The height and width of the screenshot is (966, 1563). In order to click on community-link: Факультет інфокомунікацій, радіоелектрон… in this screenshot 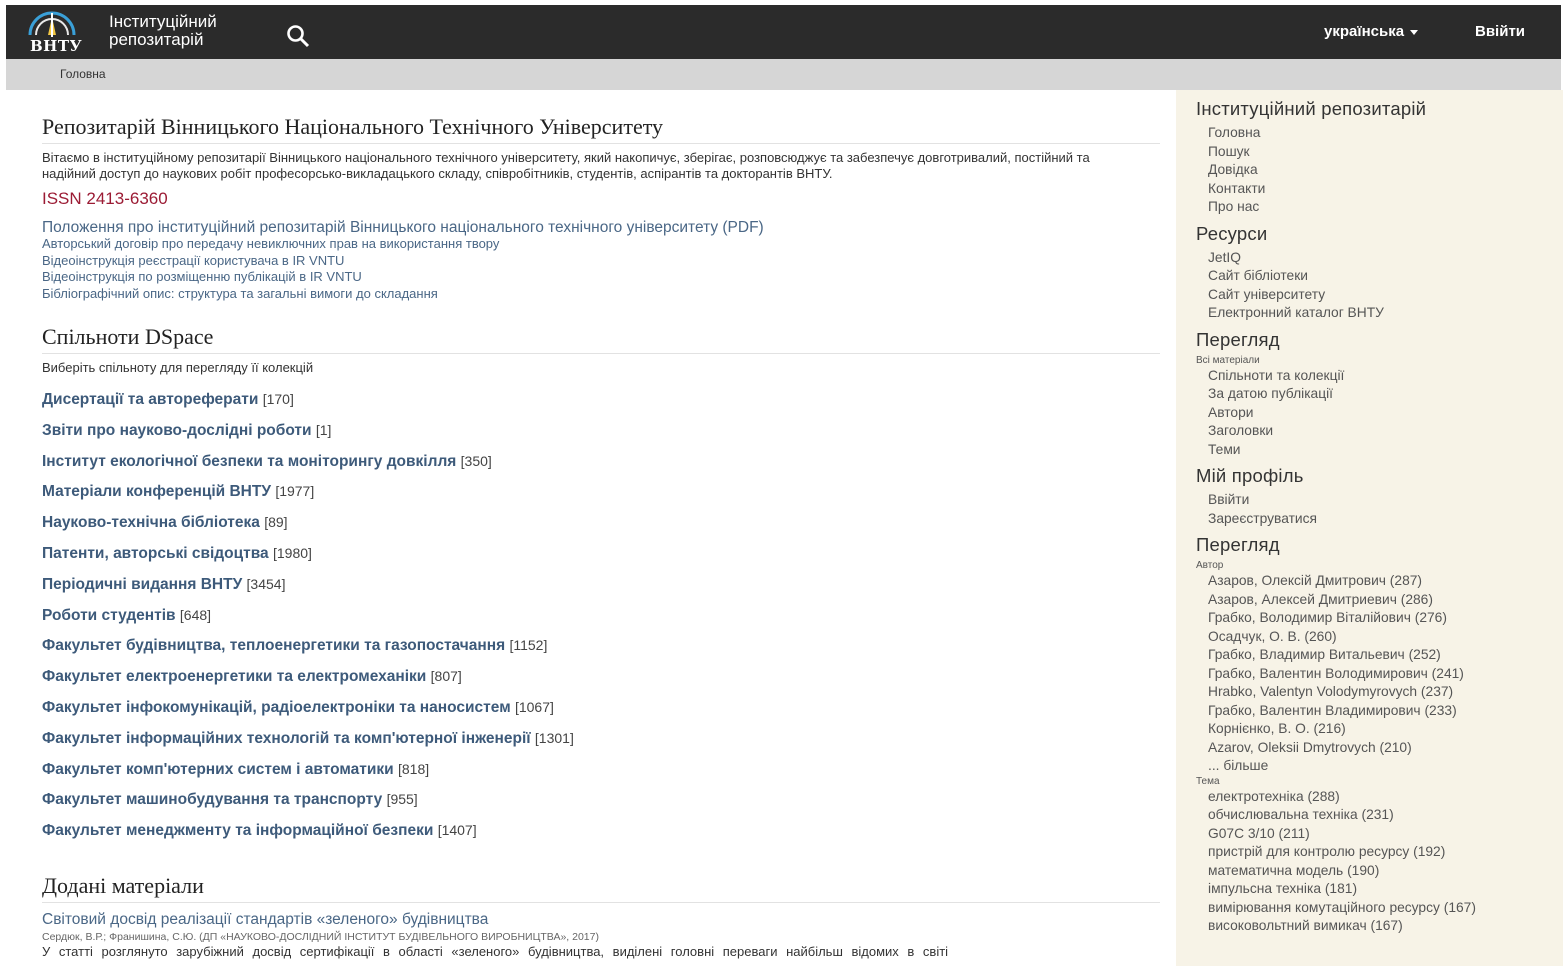, I will do `click(276, 707)`.